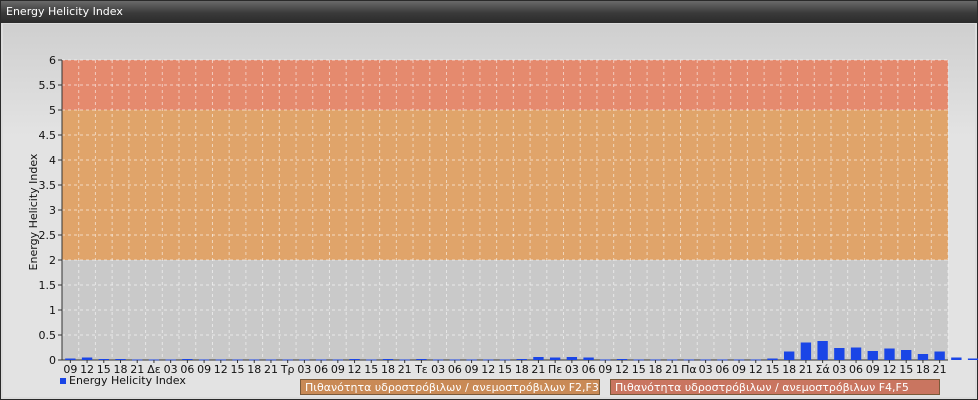 The height and width of the screenshot is (400, 978). What do you see at coordinates (52, 160) in the screenshot?
I see `y-tick-label: 4` at bounding box center [52, 160].